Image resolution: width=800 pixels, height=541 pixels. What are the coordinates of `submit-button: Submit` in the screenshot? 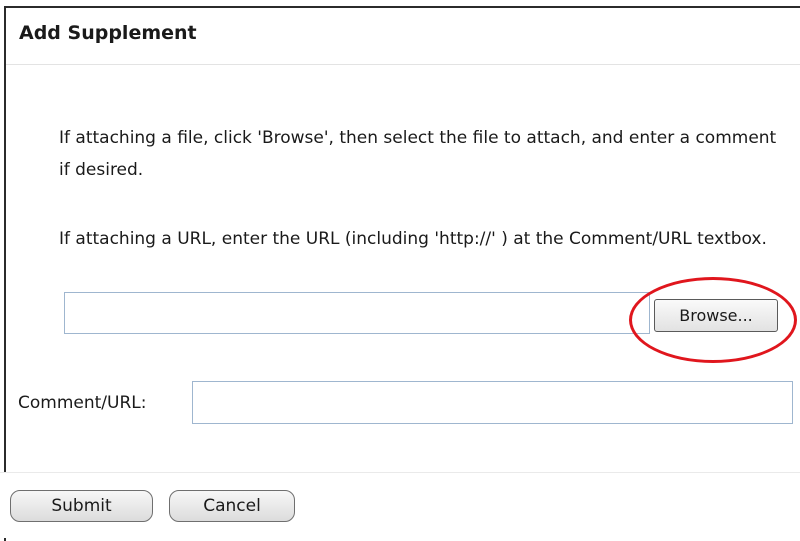 It's located at (81, 506).